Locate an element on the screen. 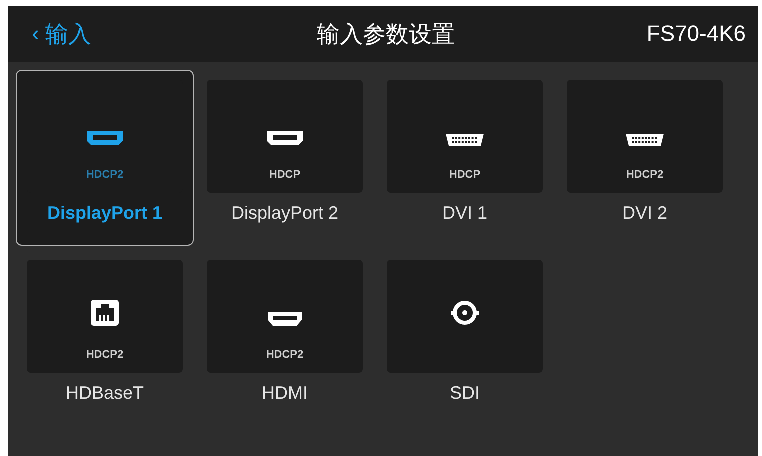  input-name: HDBaseT is located at coordinates (105, 393).